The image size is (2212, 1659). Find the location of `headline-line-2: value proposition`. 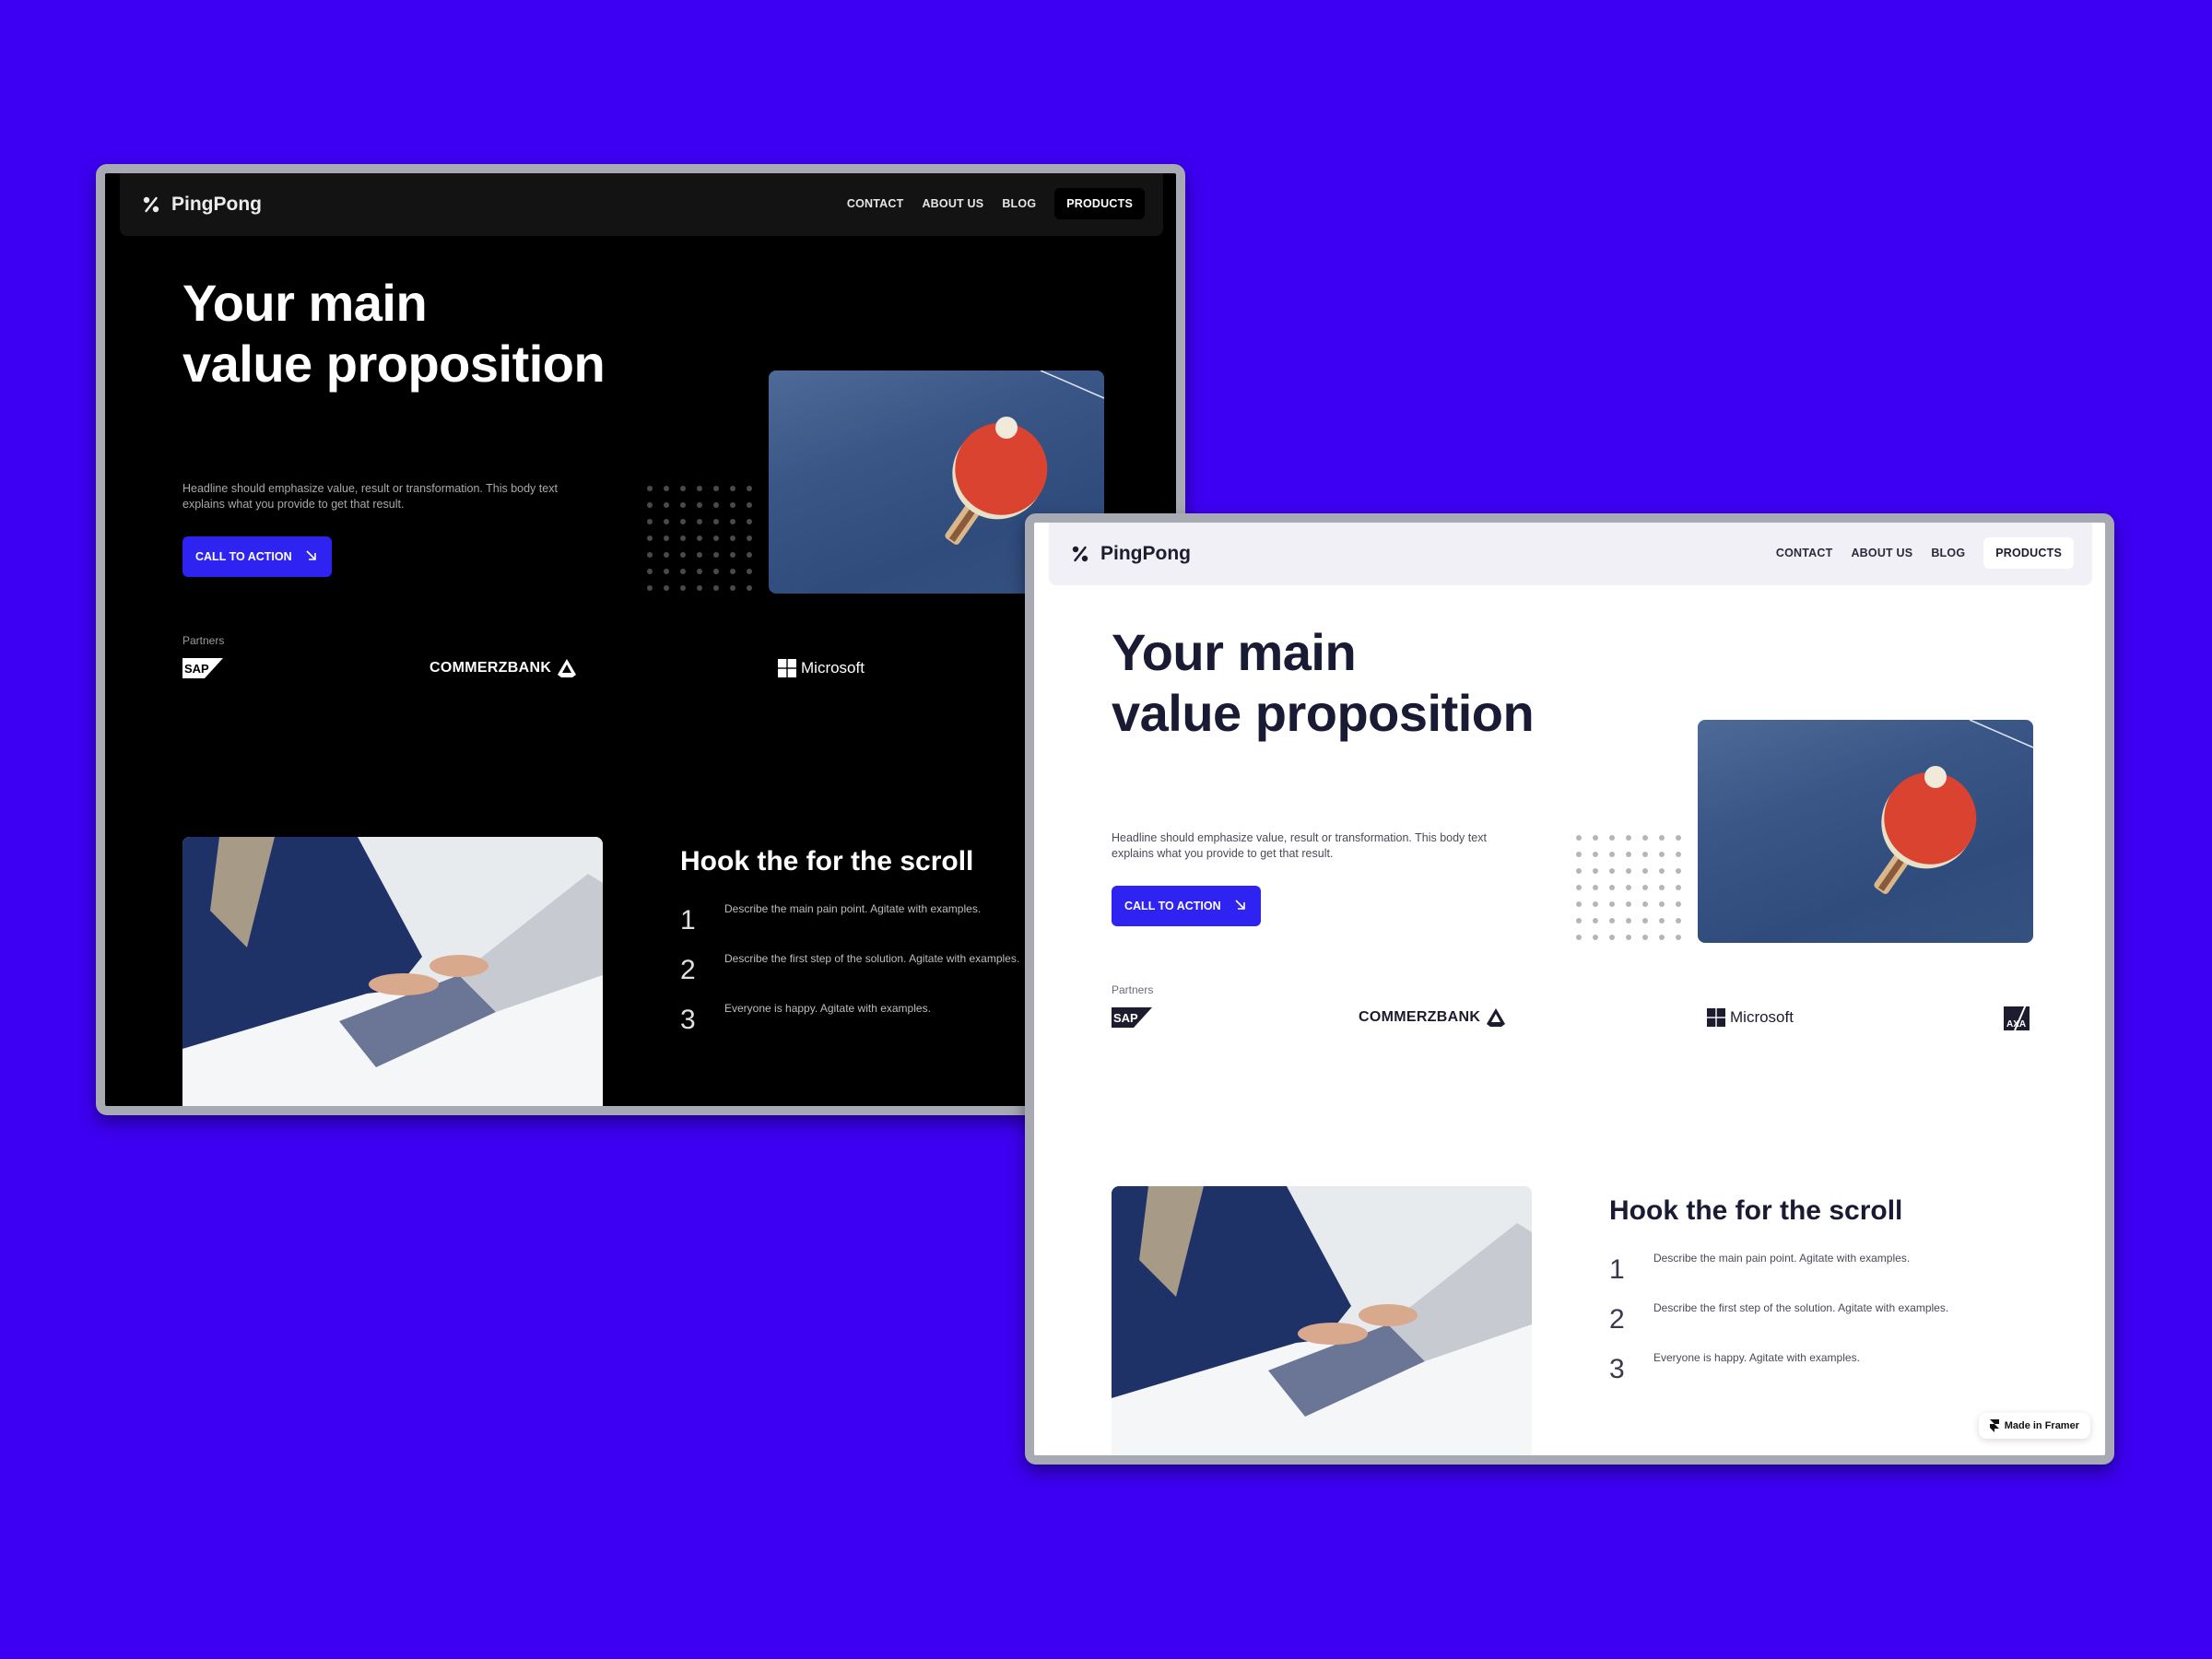

headline-line-2: value proposition is located at coordinates (1323, 713).